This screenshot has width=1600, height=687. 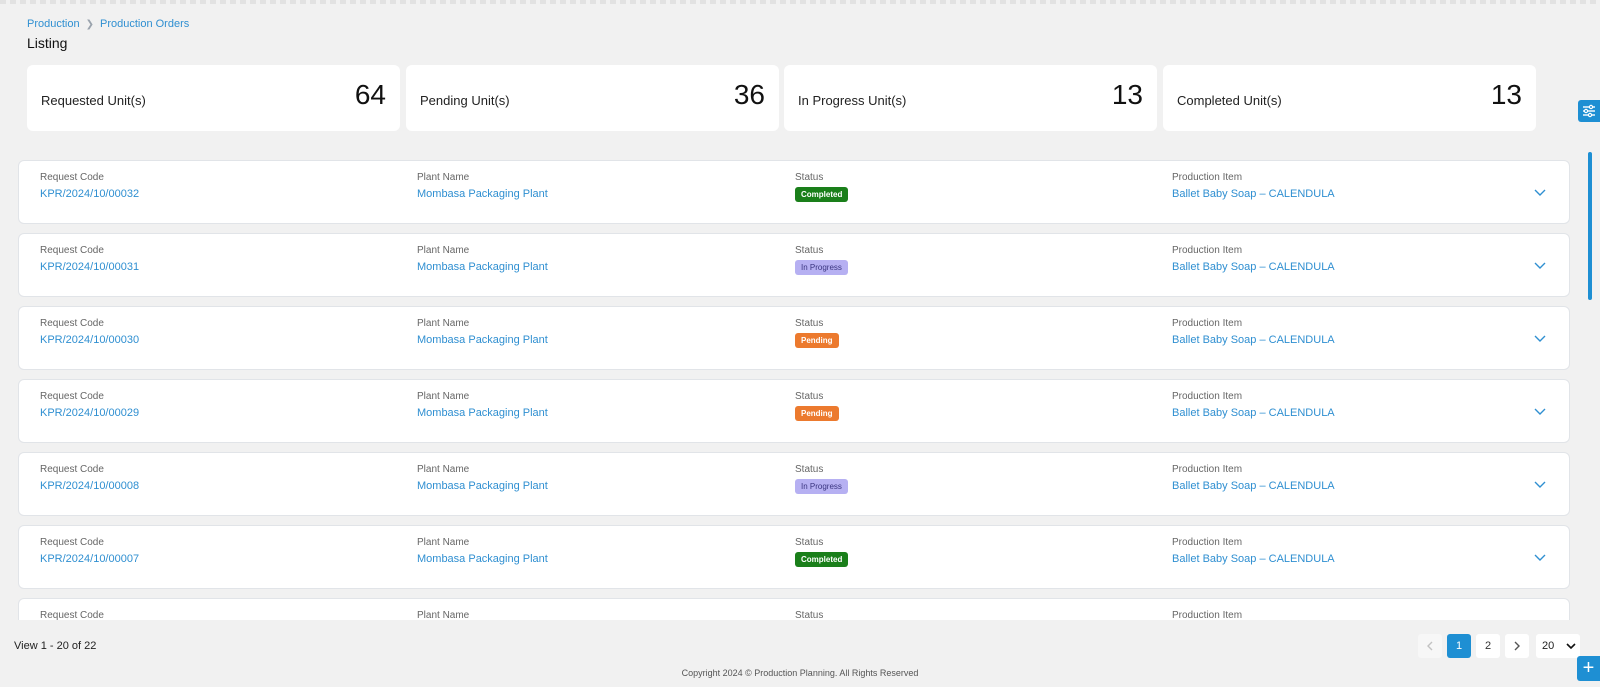 What do you see at coordinates (800, 646) in the screenshot?
I see `pagination: 1 2` at bounding box center [800, 646].